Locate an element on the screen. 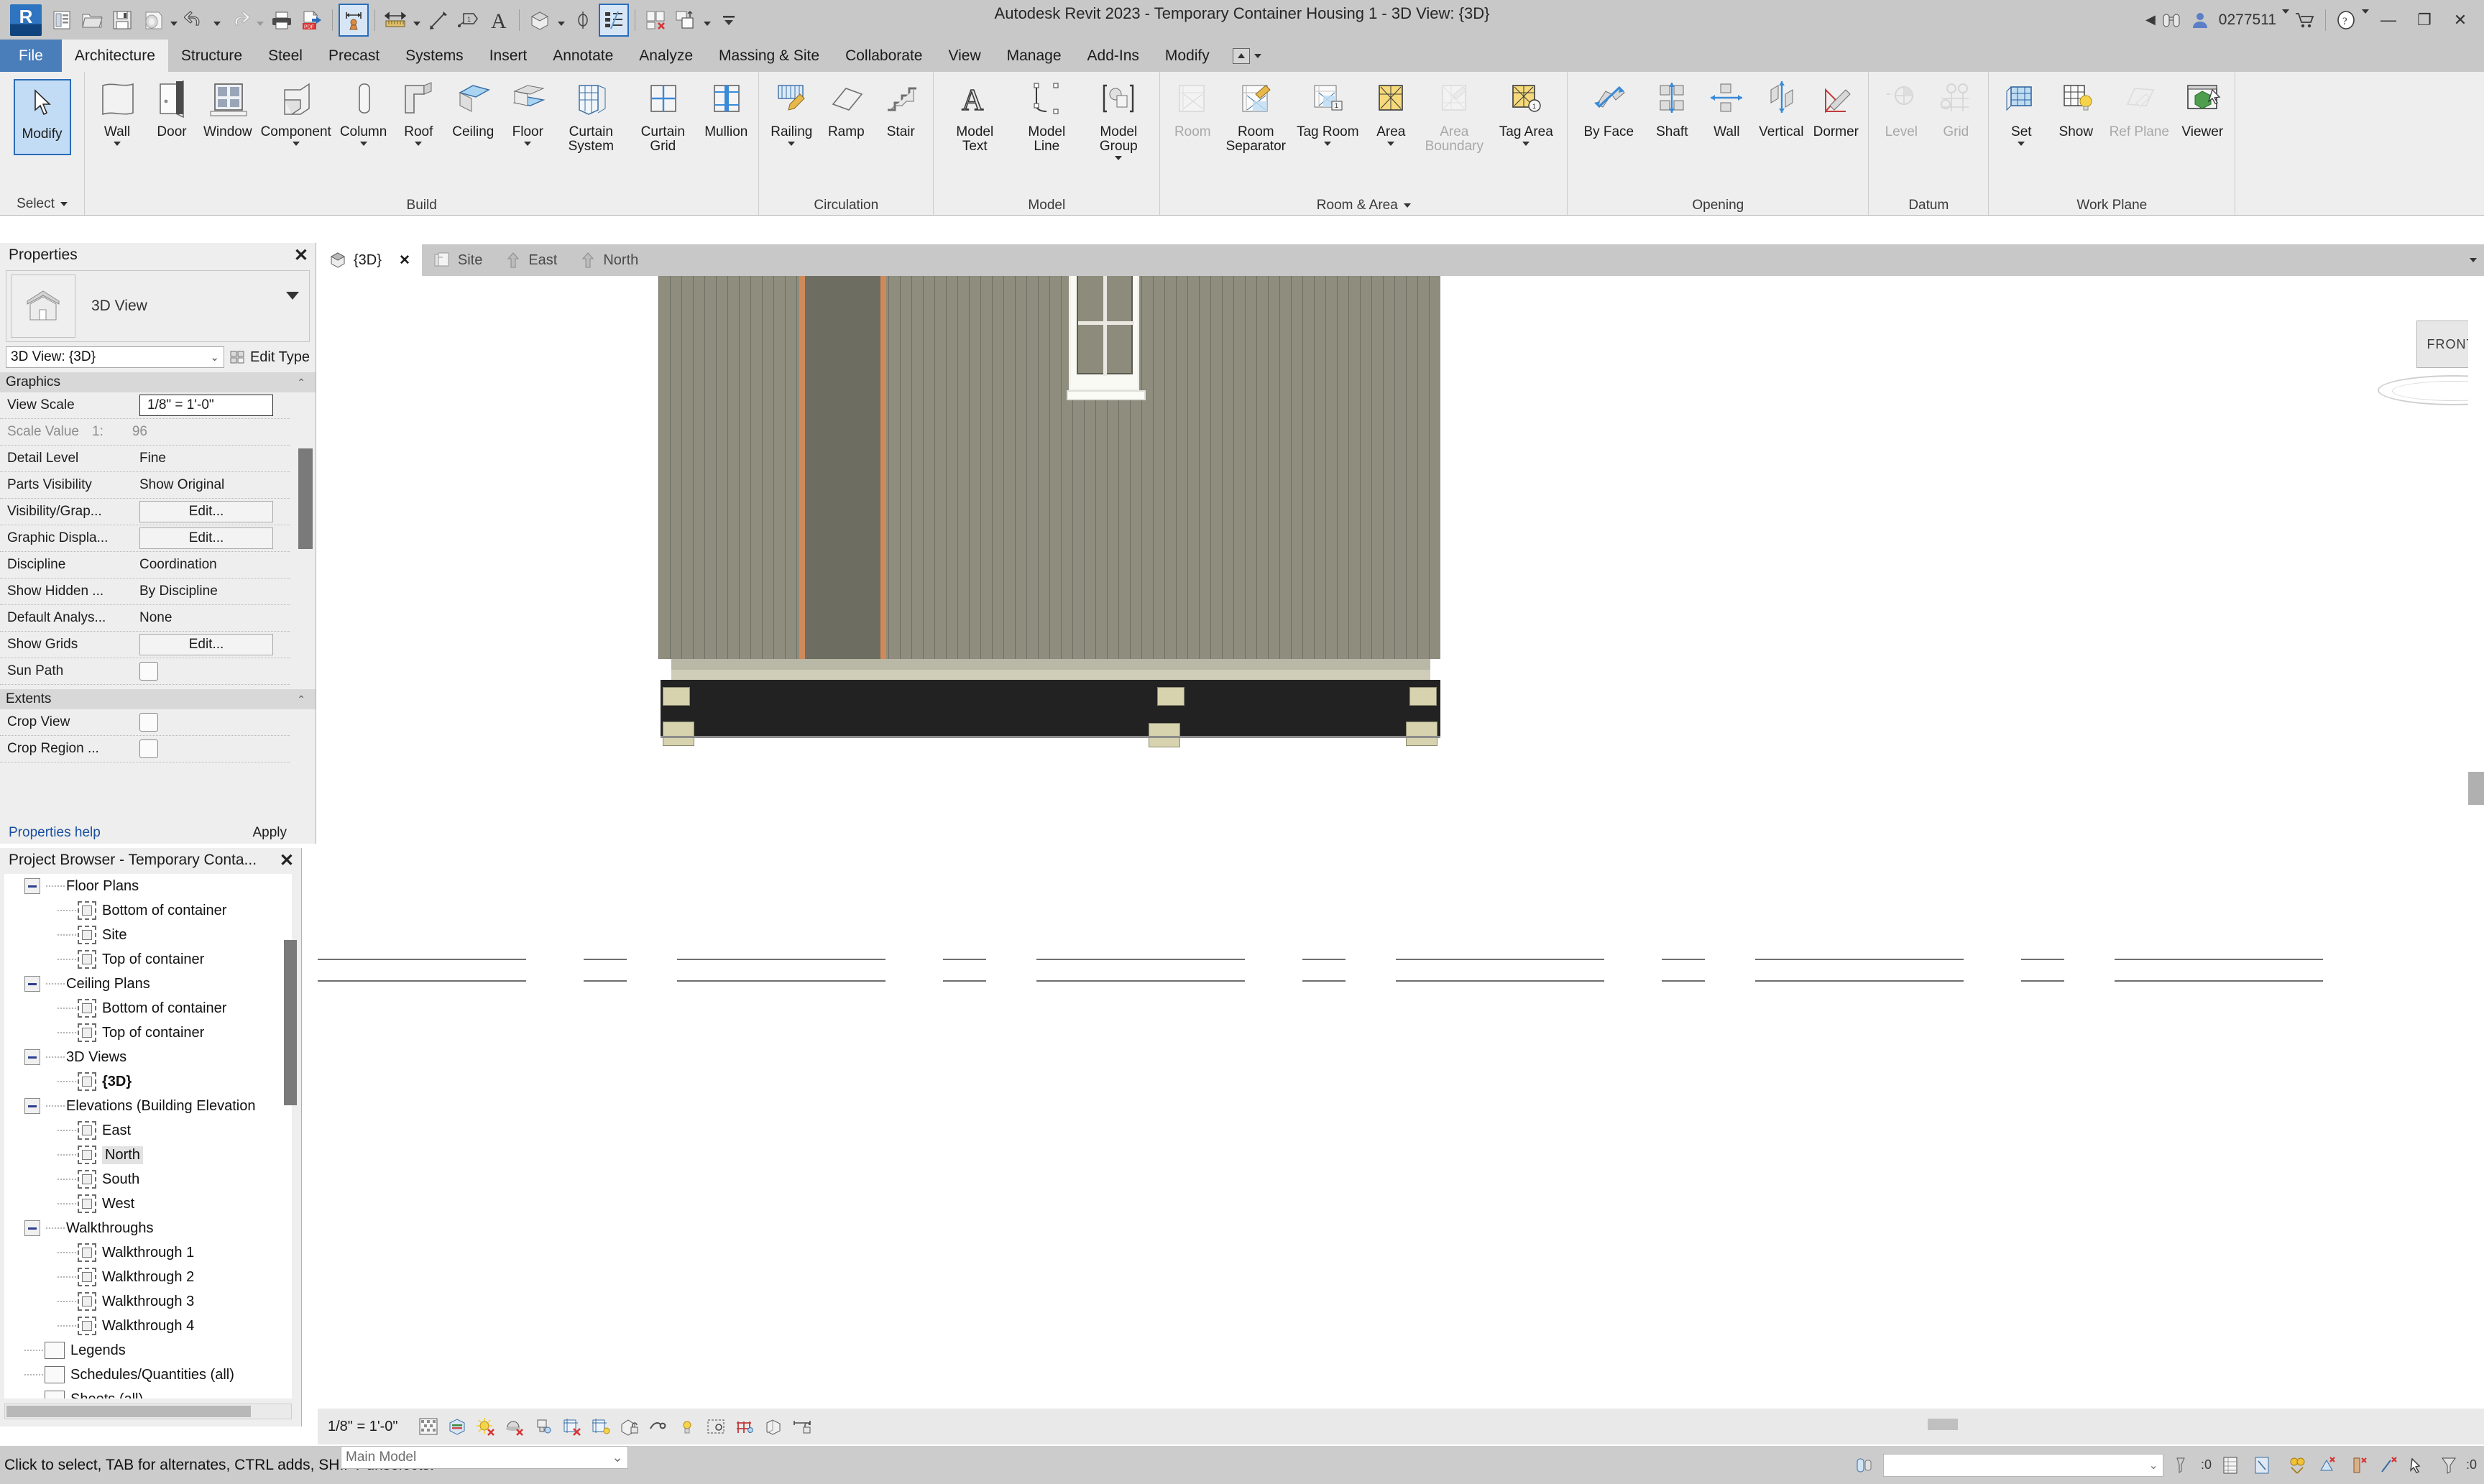 This screenshot has width=2484, height=1484. close-button: ✕ is located at coordinates (2460, 20).